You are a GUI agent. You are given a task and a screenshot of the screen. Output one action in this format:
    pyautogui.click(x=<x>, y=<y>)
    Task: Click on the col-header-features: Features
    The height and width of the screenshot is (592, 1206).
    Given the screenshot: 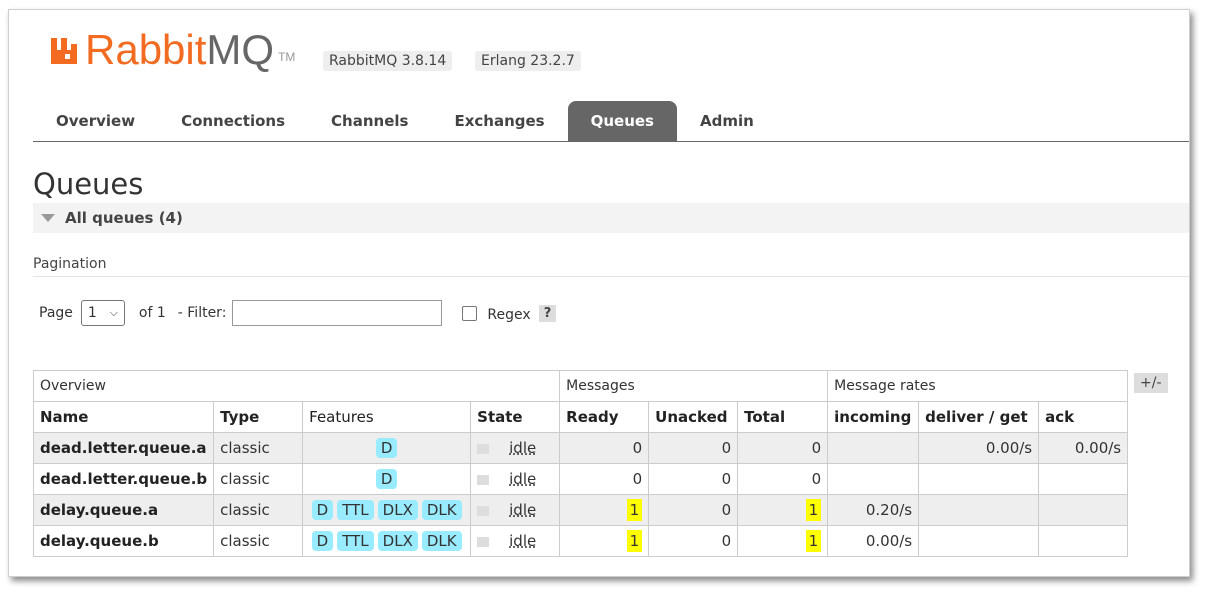 What is the action you would take?
    pyautogui.click(x=387, y=417)
    